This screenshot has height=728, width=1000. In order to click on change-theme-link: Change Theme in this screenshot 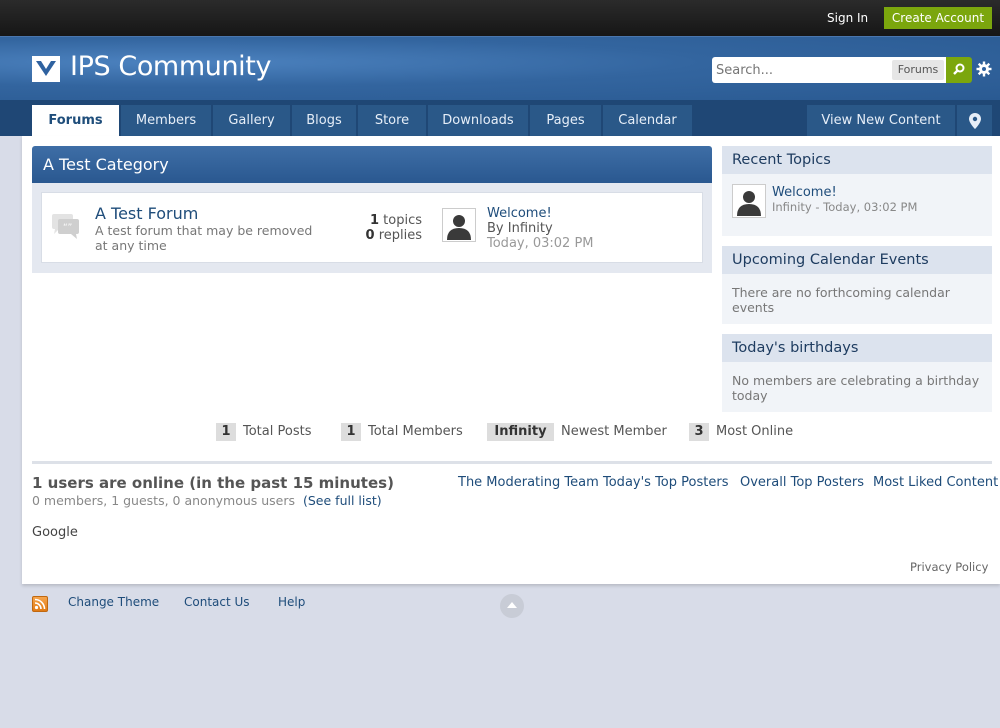, I will do `click(113, 602)`.